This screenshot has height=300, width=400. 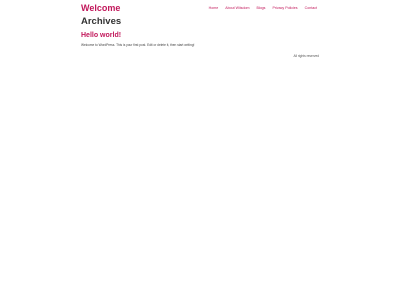 What do you see at coordinates (311, 8) in the screenshot?
I see `nav-item-contact: Contact` at bounding box center [311, 8].